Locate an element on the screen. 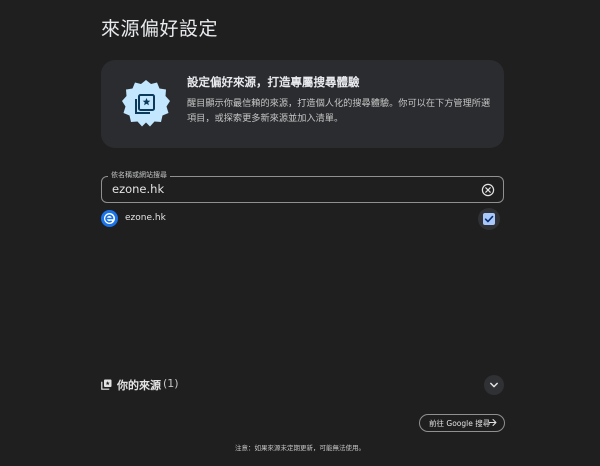  your-sources-label: 你的來源 is located at coordinates (139, 385).